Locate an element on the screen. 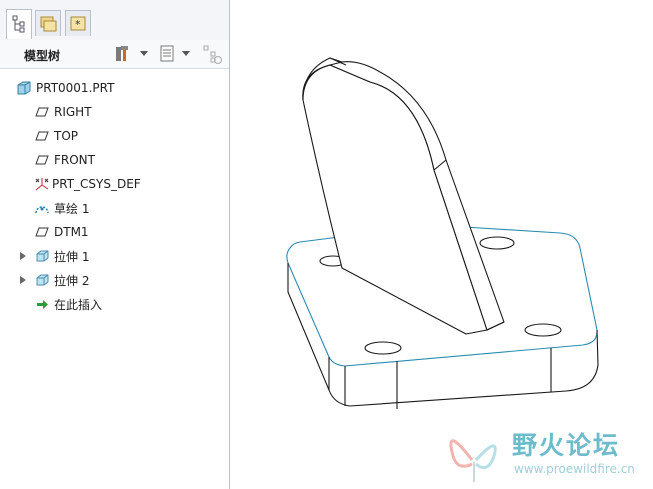 The image size is (653, 489). favorites-icon: * is located at coordinates (78, 23).